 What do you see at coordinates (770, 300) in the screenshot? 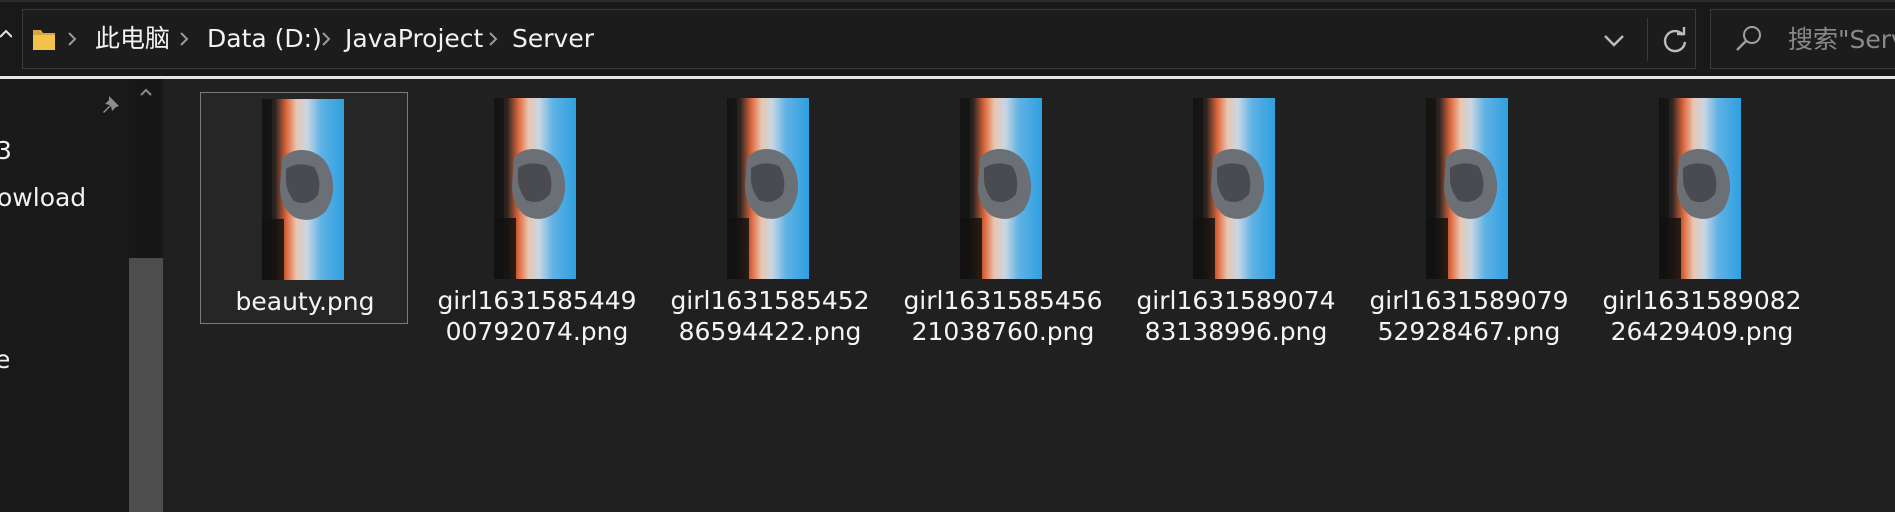
I see `file-name-line: girl1631585452` at bounding box center [770, 300].